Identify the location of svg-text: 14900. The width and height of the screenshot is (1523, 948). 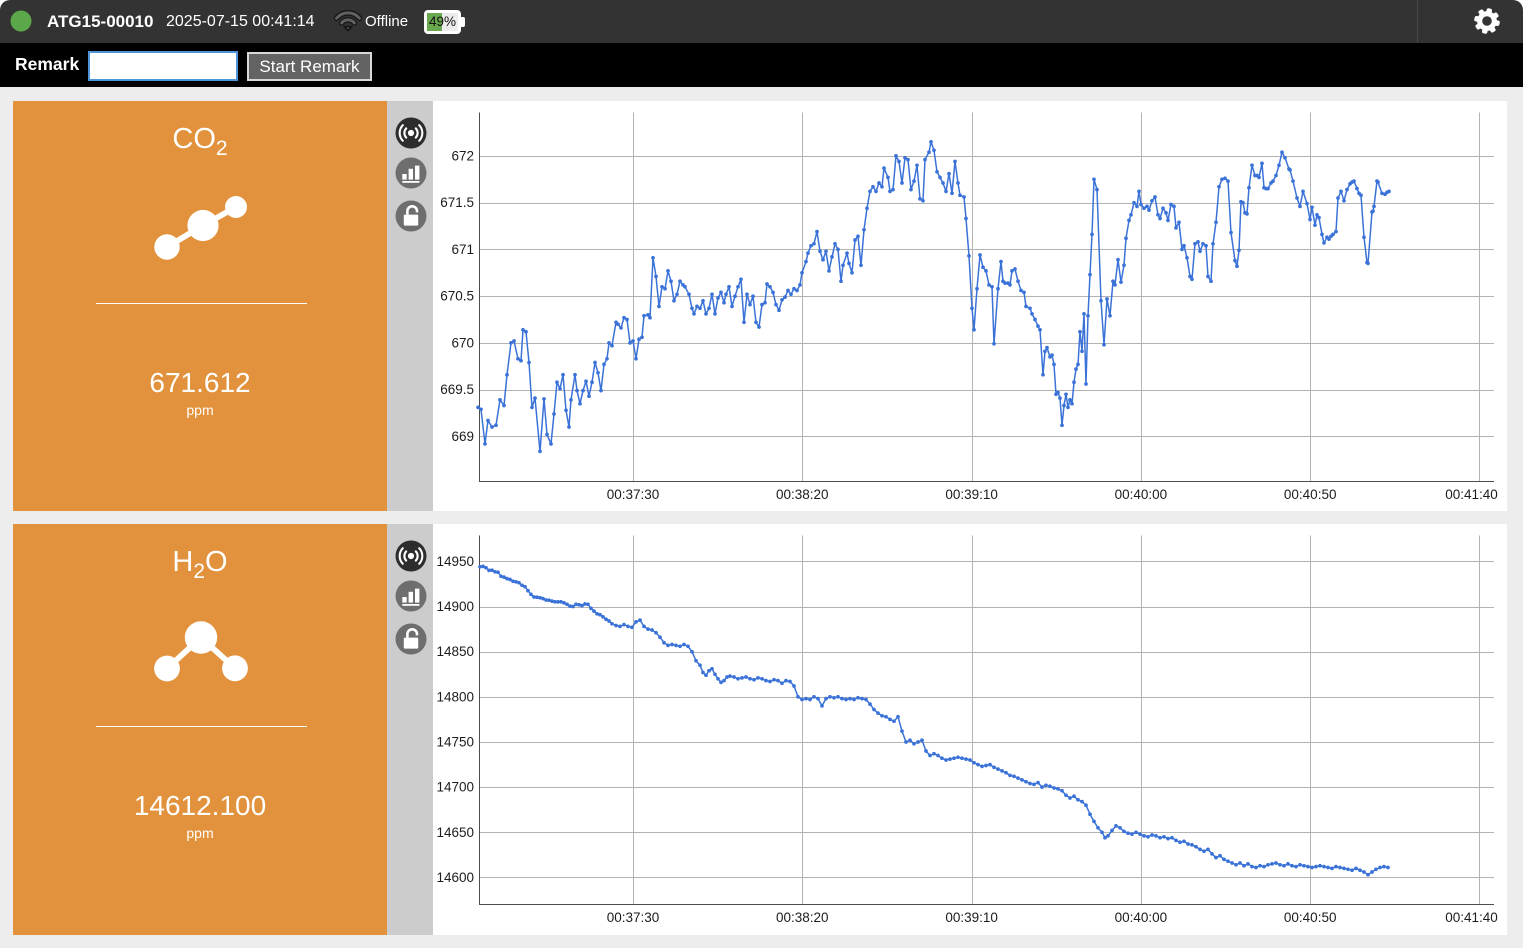
(455, 606).